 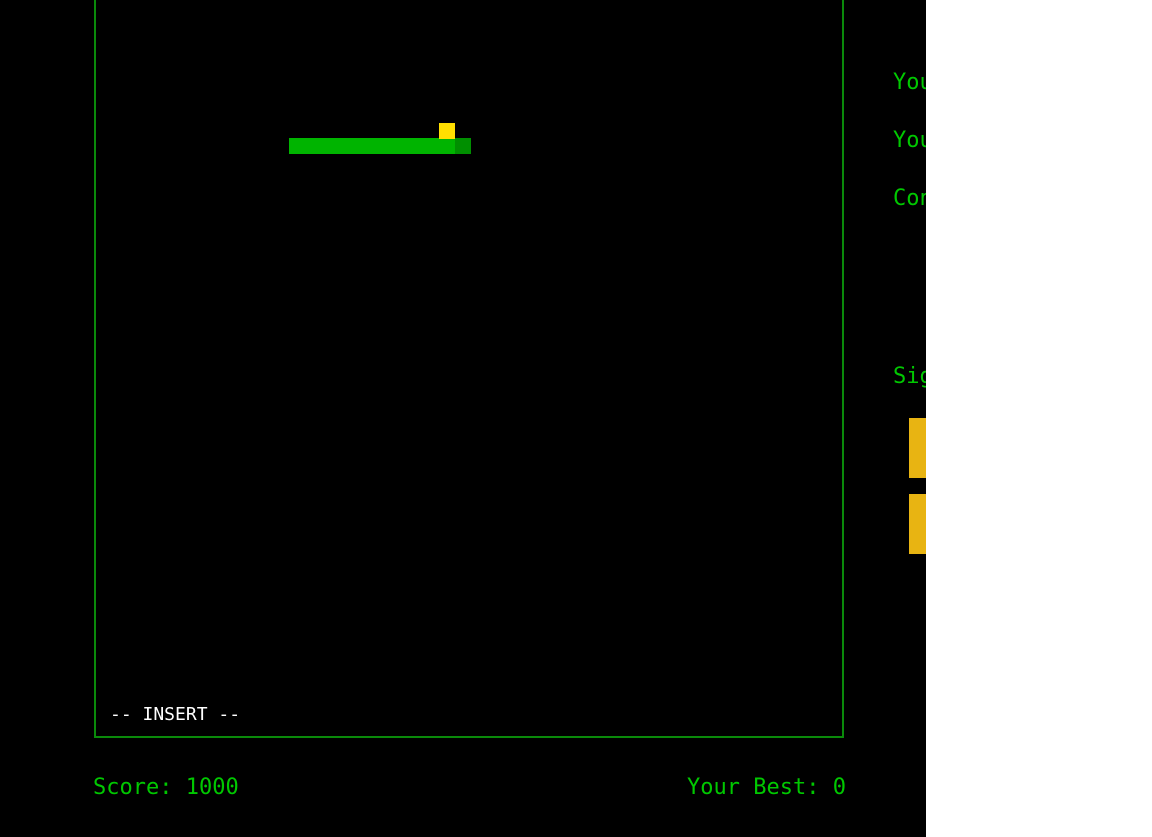 I want to click on vim-mode-indicator: -- INSERT --, so click(x=175, y=714).